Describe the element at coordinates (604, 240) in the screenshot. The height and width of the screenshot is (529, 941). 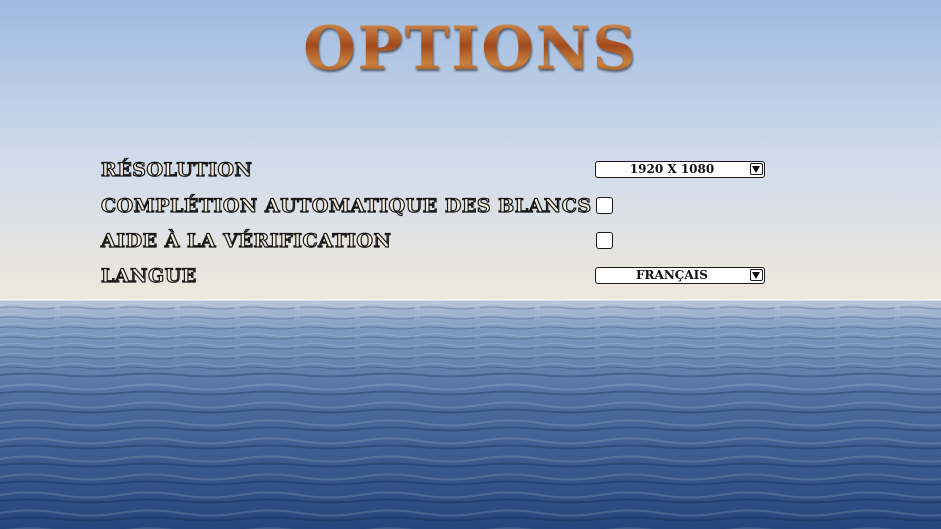
I see `verification-checkbox` at that location.